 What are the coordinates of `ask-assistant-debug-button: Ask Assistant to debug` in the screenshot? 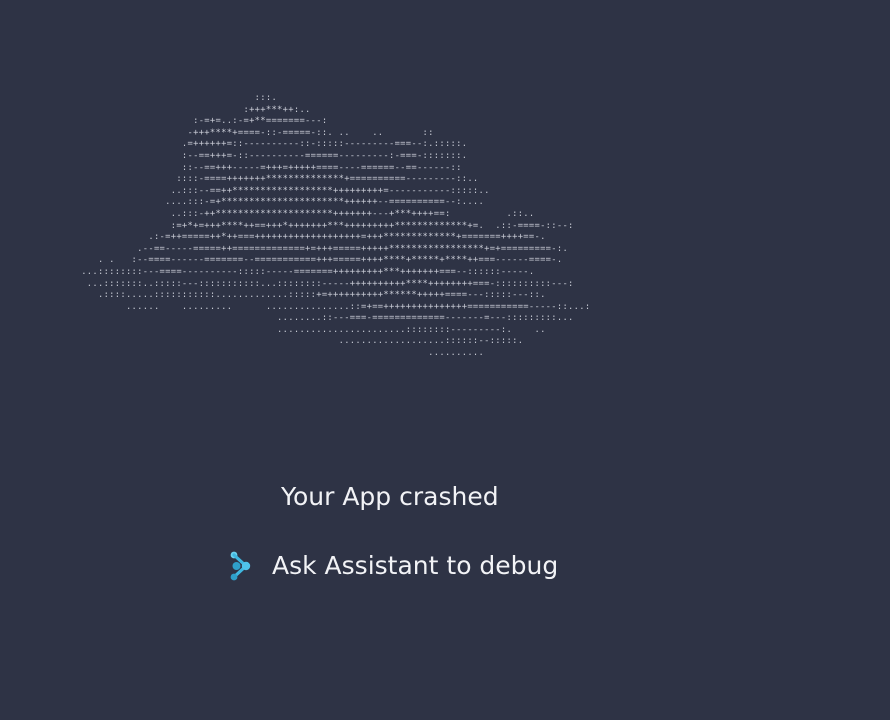 It's located at (392, 566).